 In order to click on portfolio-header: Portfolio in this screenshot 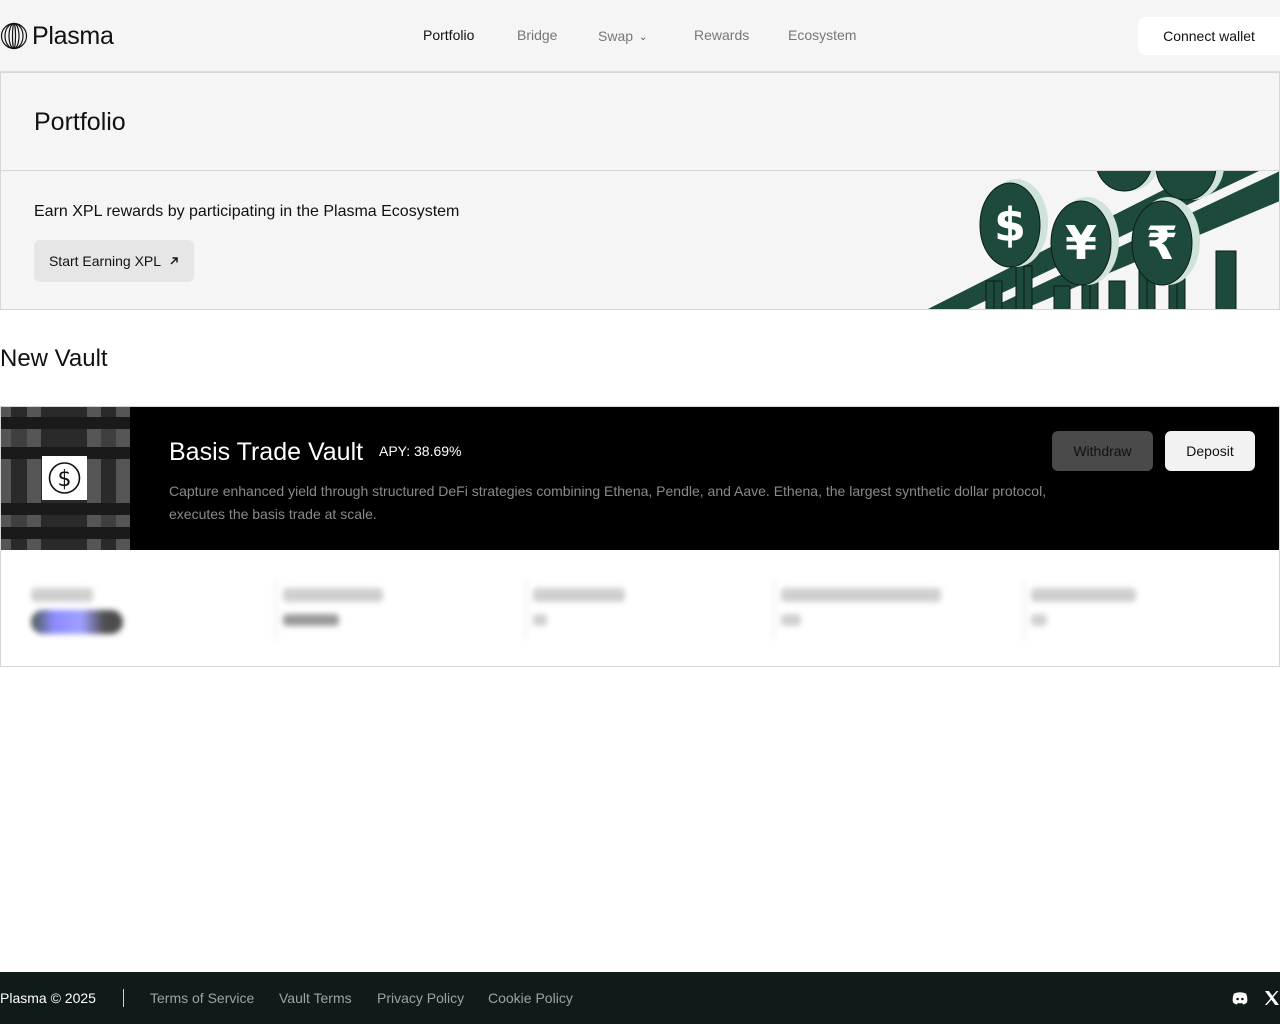, I will do `click(640, 122)`.